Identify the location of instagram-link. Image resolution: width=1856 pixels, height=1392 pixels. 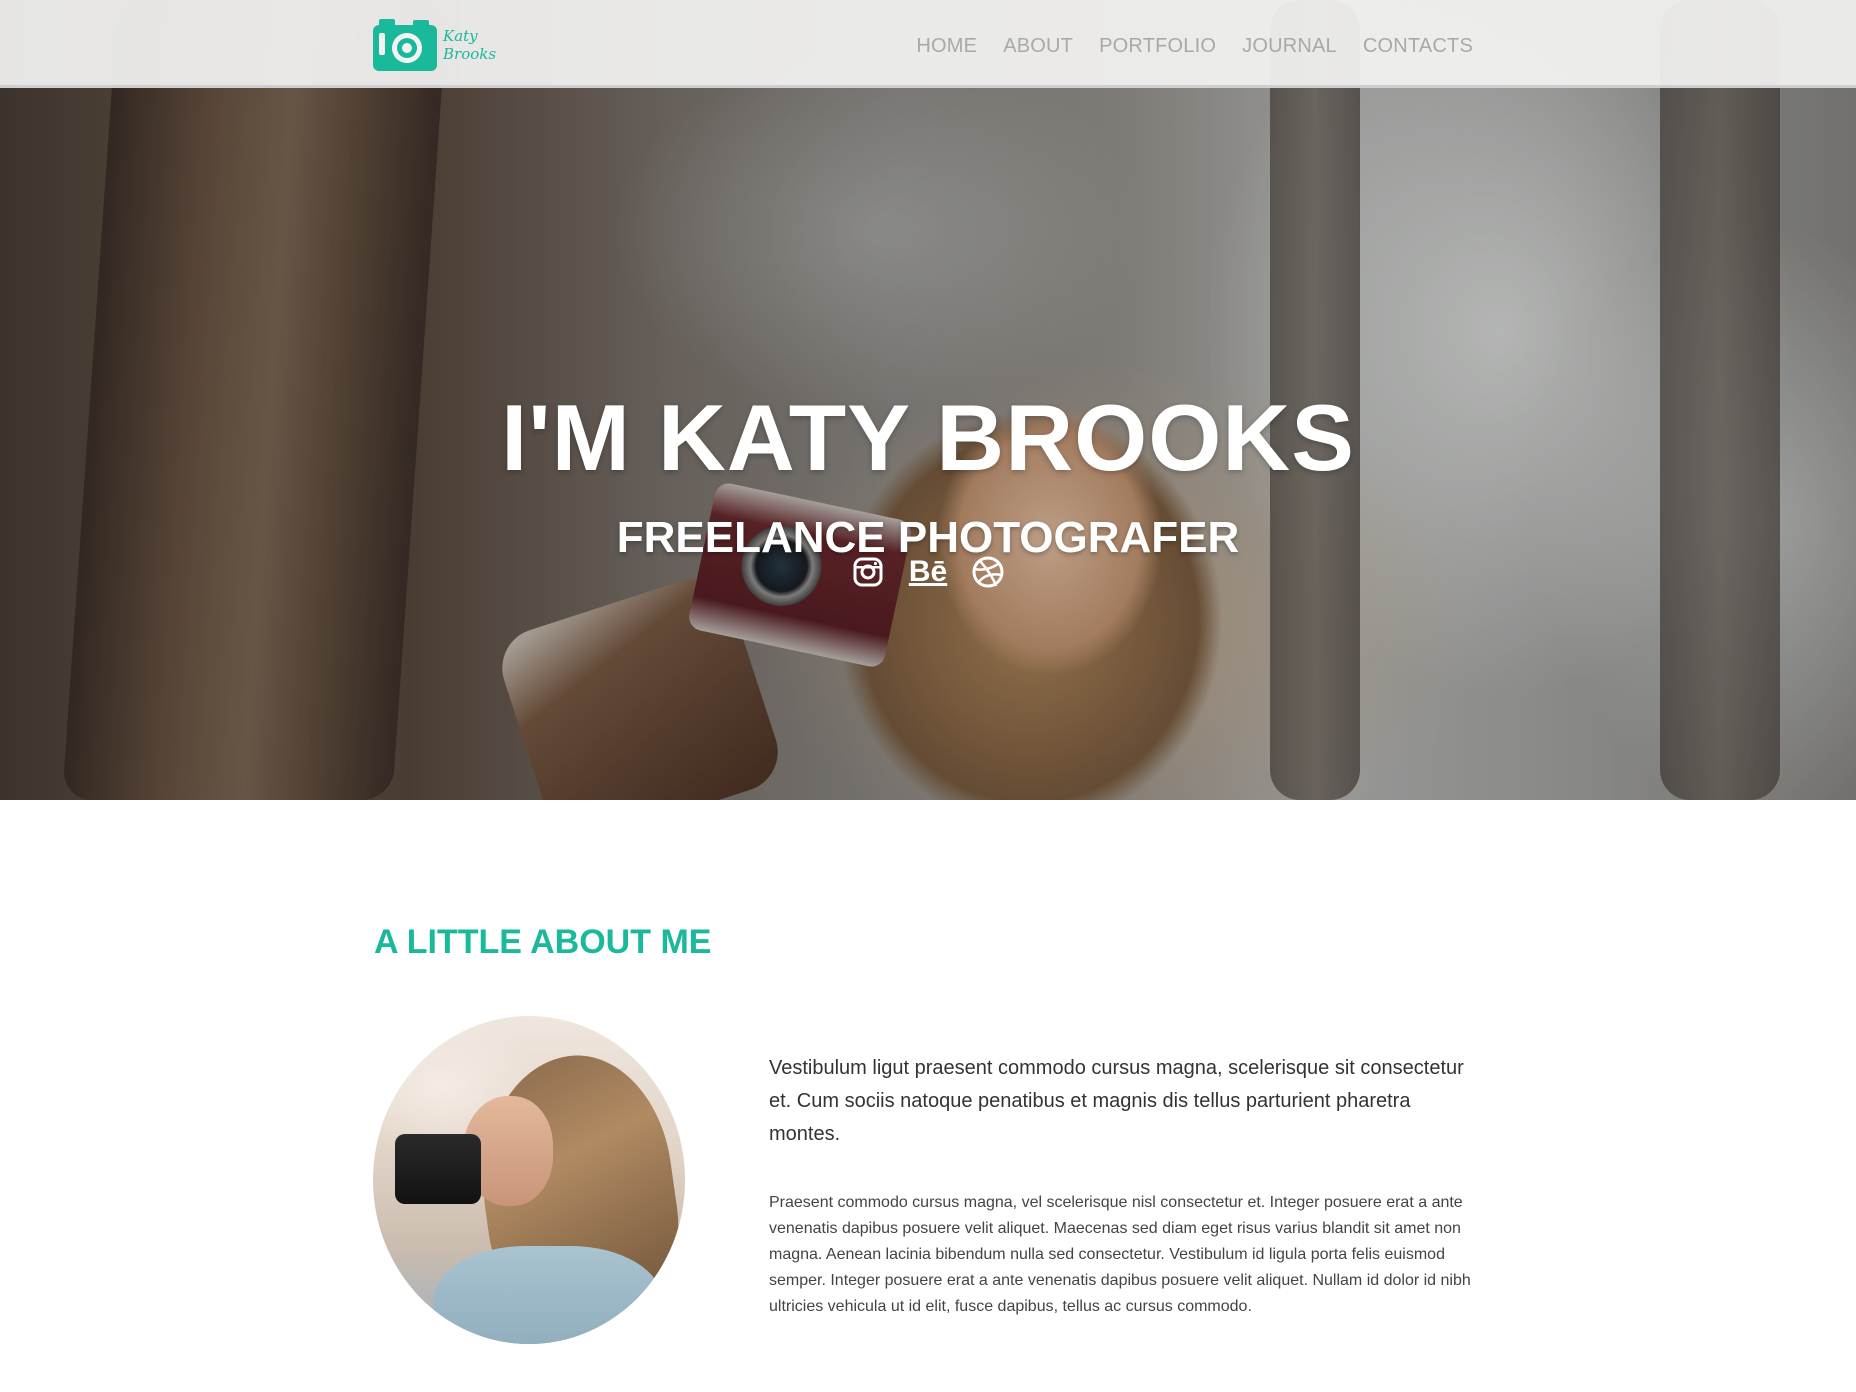
(868, 572).